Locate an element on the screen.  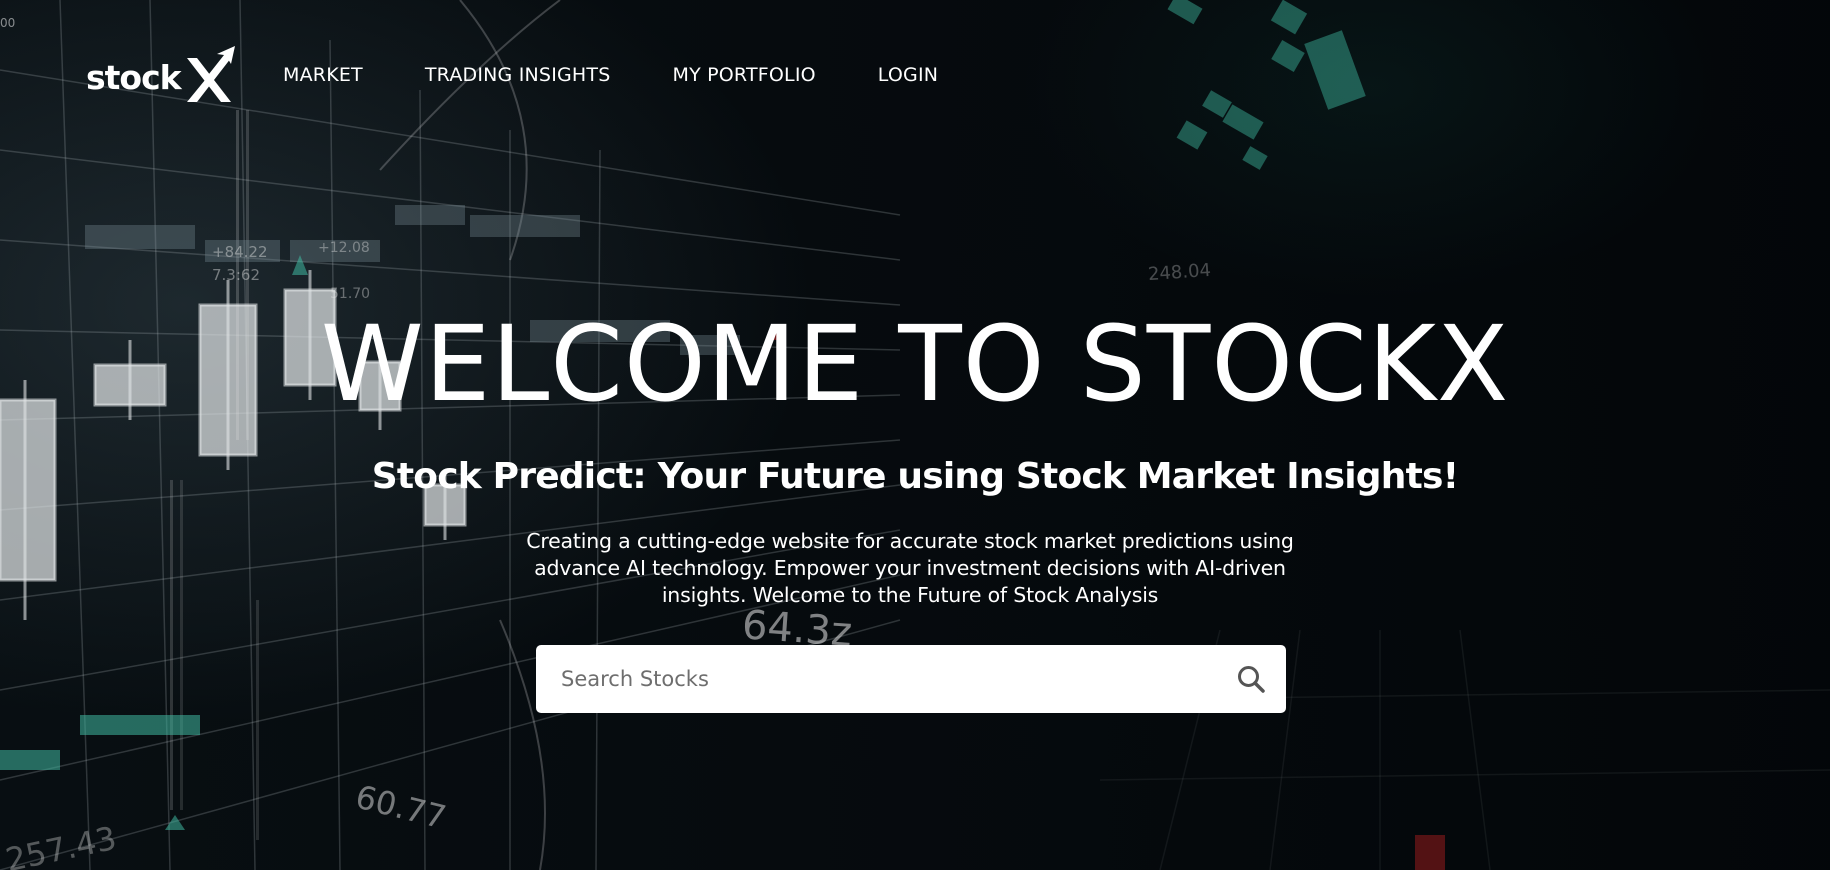
background-ticker-number: +12.08 is located at coordinates (344, 248).